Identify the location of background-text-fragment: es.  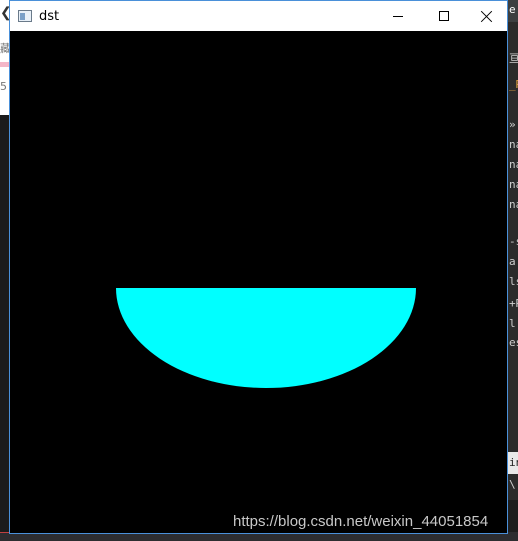
(513, 342).